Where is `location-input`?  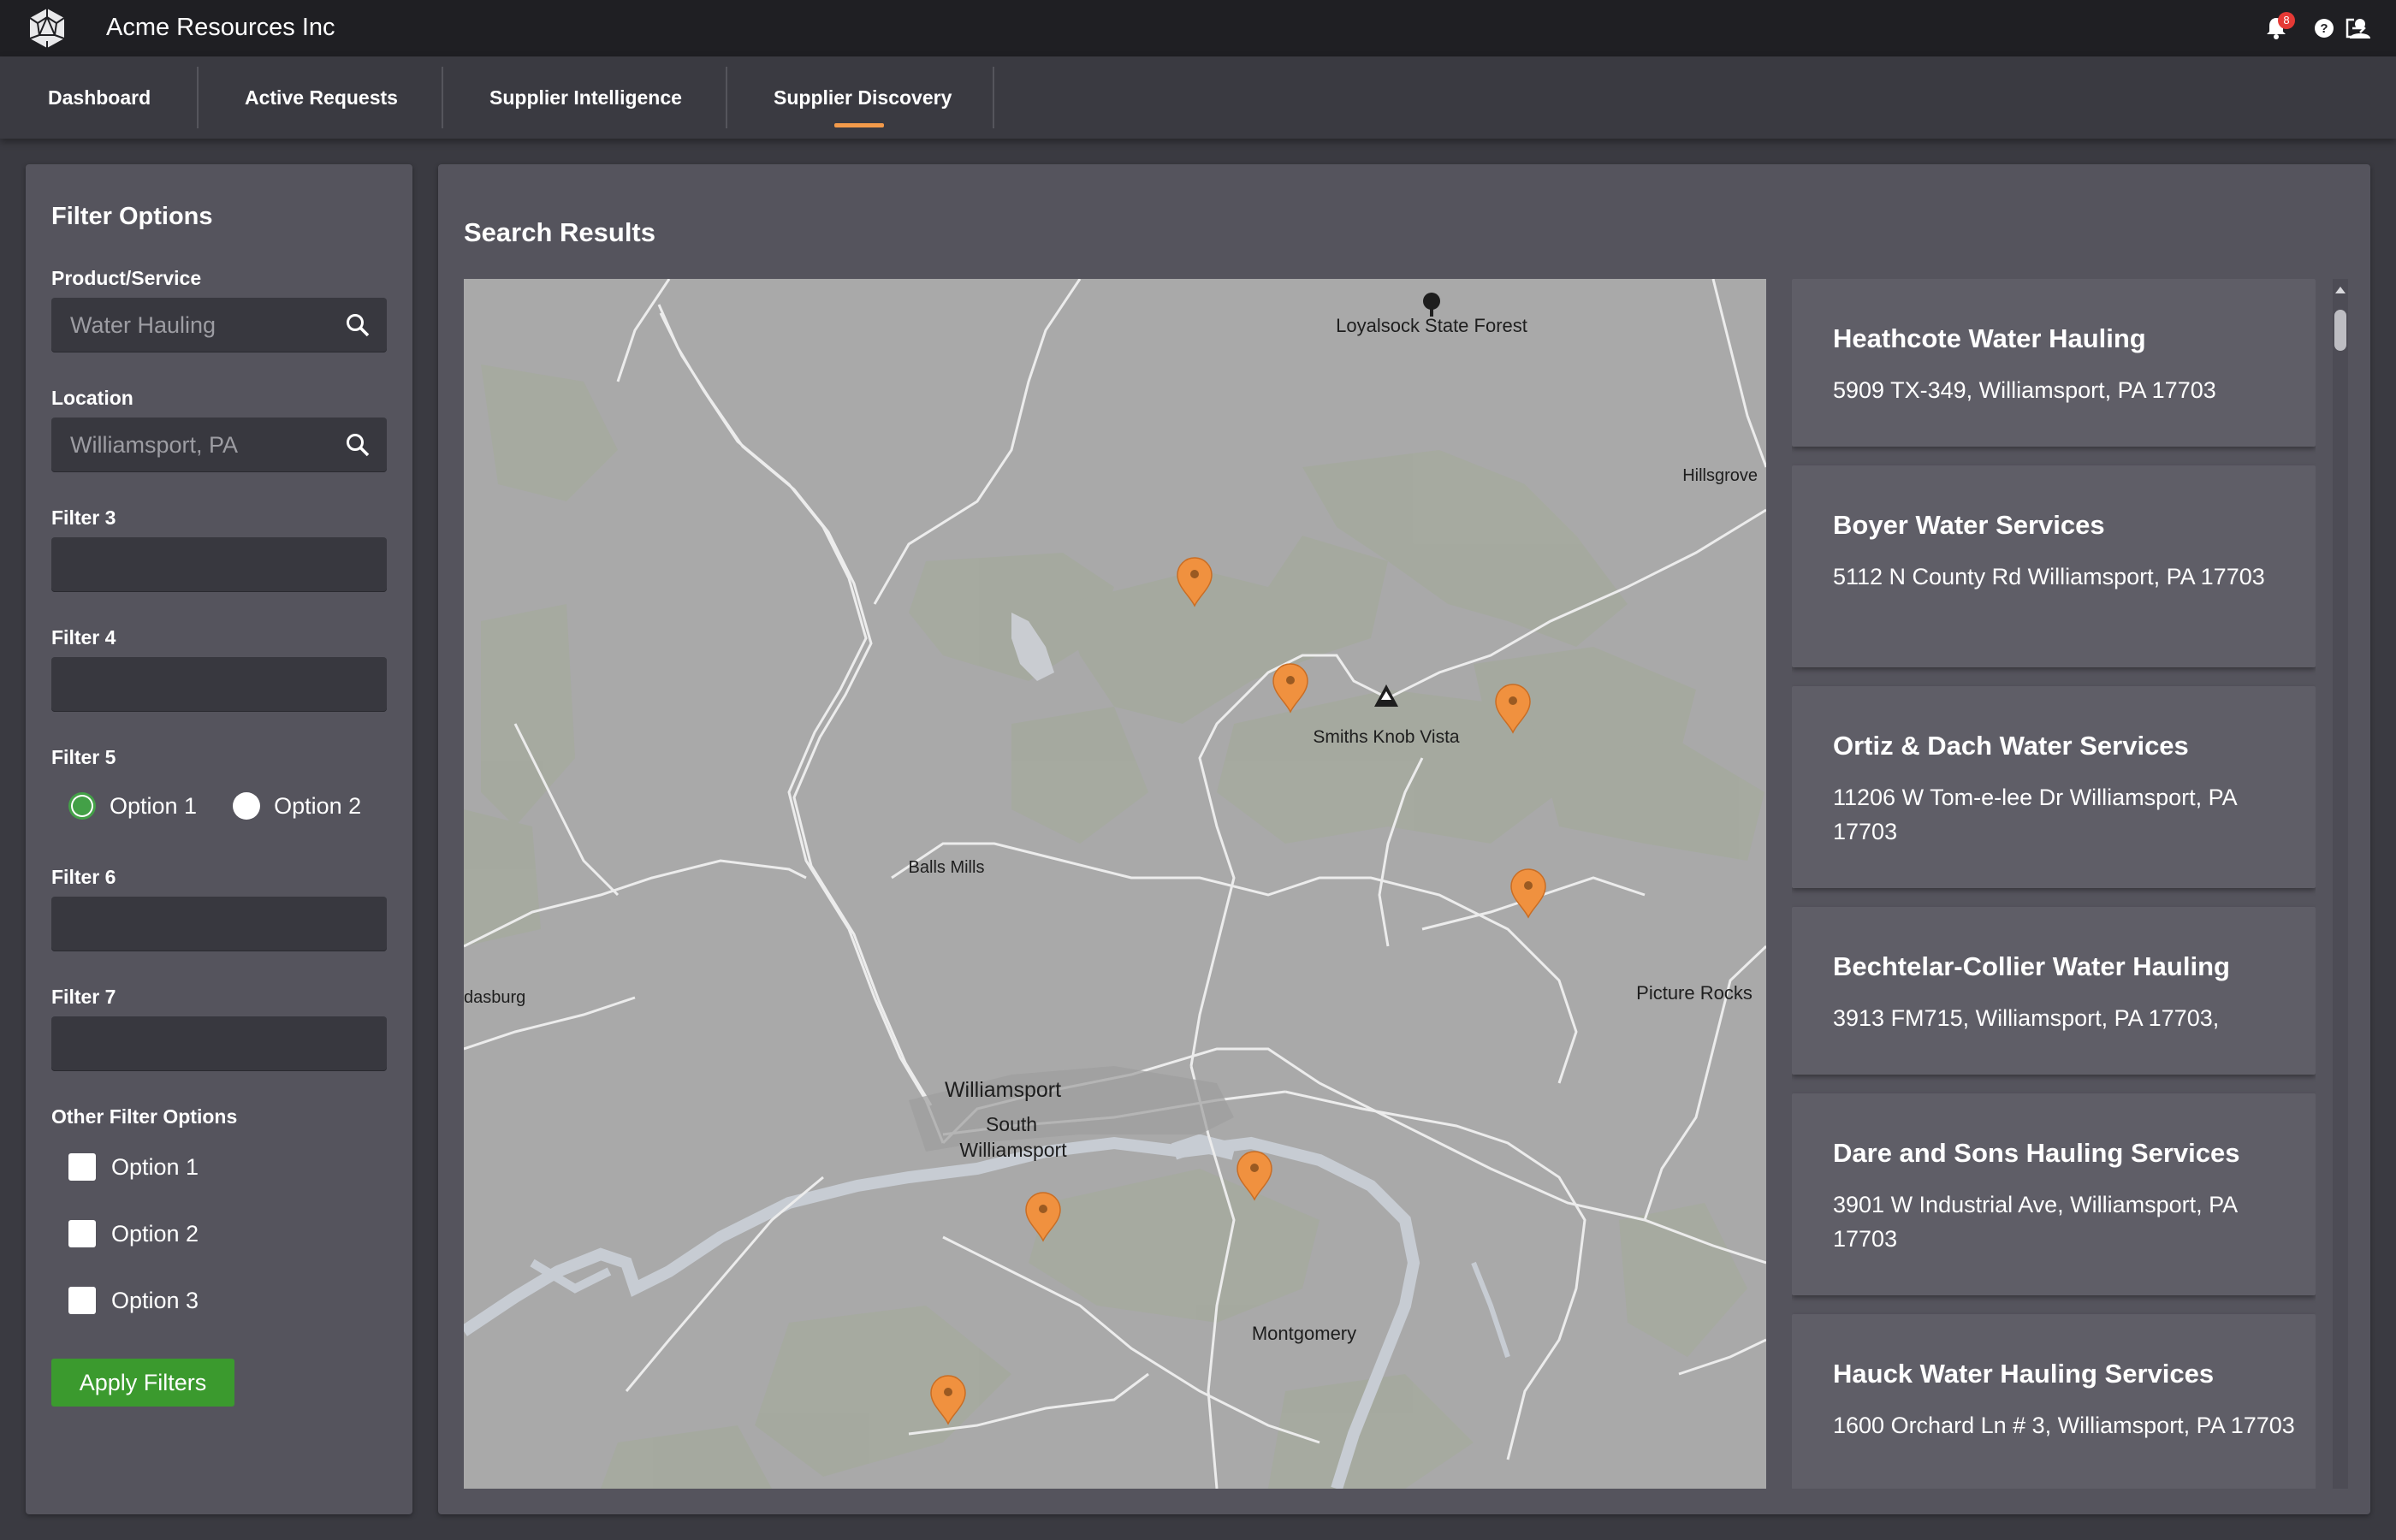 location-input is located at coordinates (199, 445).